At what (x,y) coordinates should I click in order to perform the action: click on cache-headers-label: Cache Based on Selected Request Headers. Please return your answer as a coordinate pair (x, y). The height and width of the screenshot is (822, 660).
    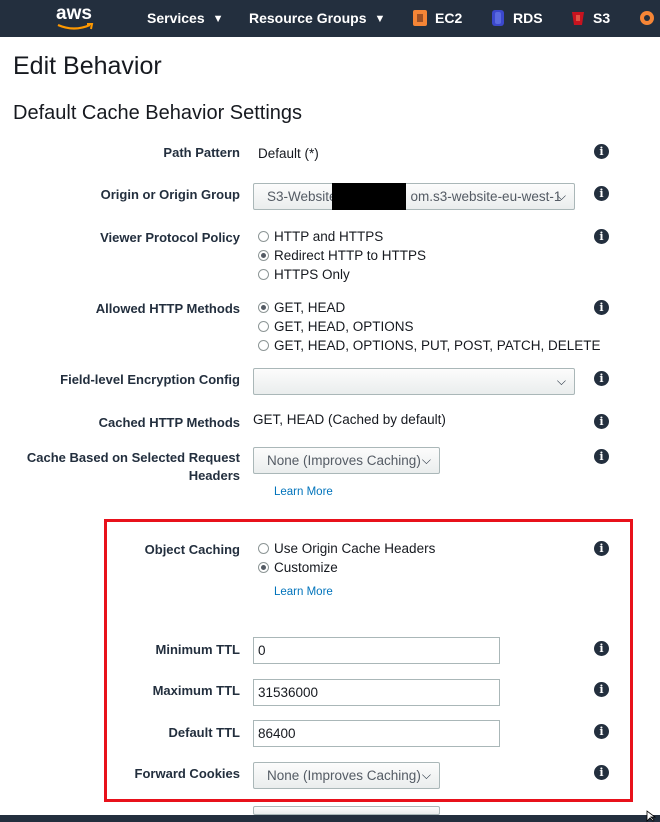
    Looking at the image, I should click on (133, 467).